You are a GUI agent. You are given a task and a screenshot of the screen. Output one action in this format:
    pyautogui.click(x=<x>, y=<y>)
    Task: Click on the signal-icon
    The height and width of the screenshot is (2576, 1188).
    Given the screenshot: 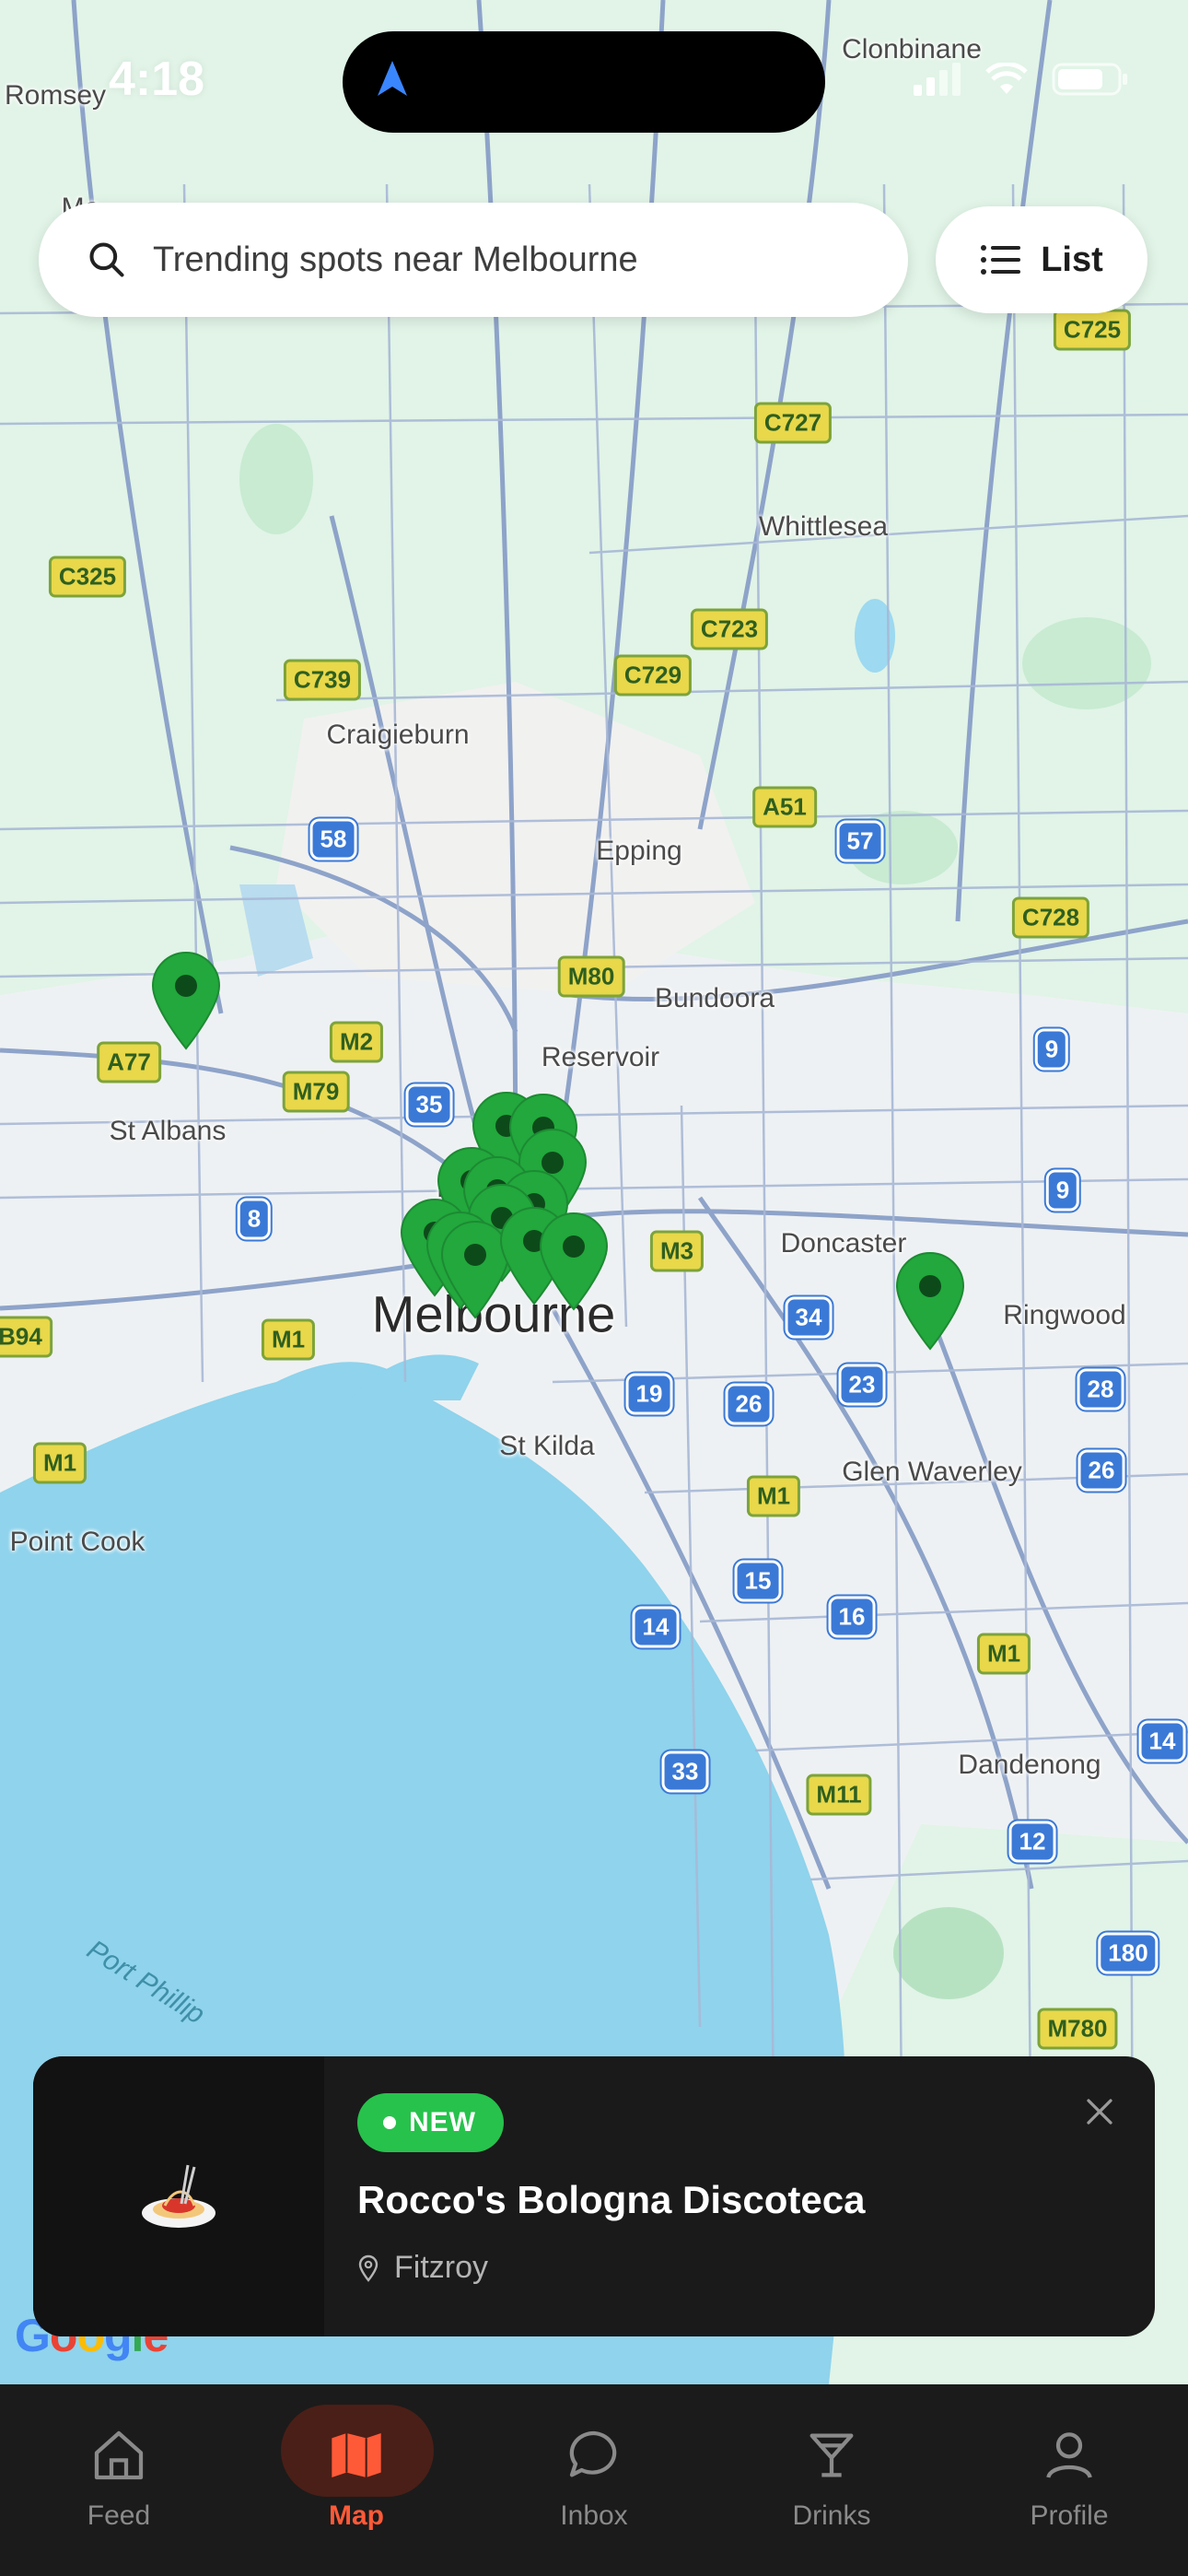 What is the action you would take?
    pyautogui.click(x=937, y=79)
    